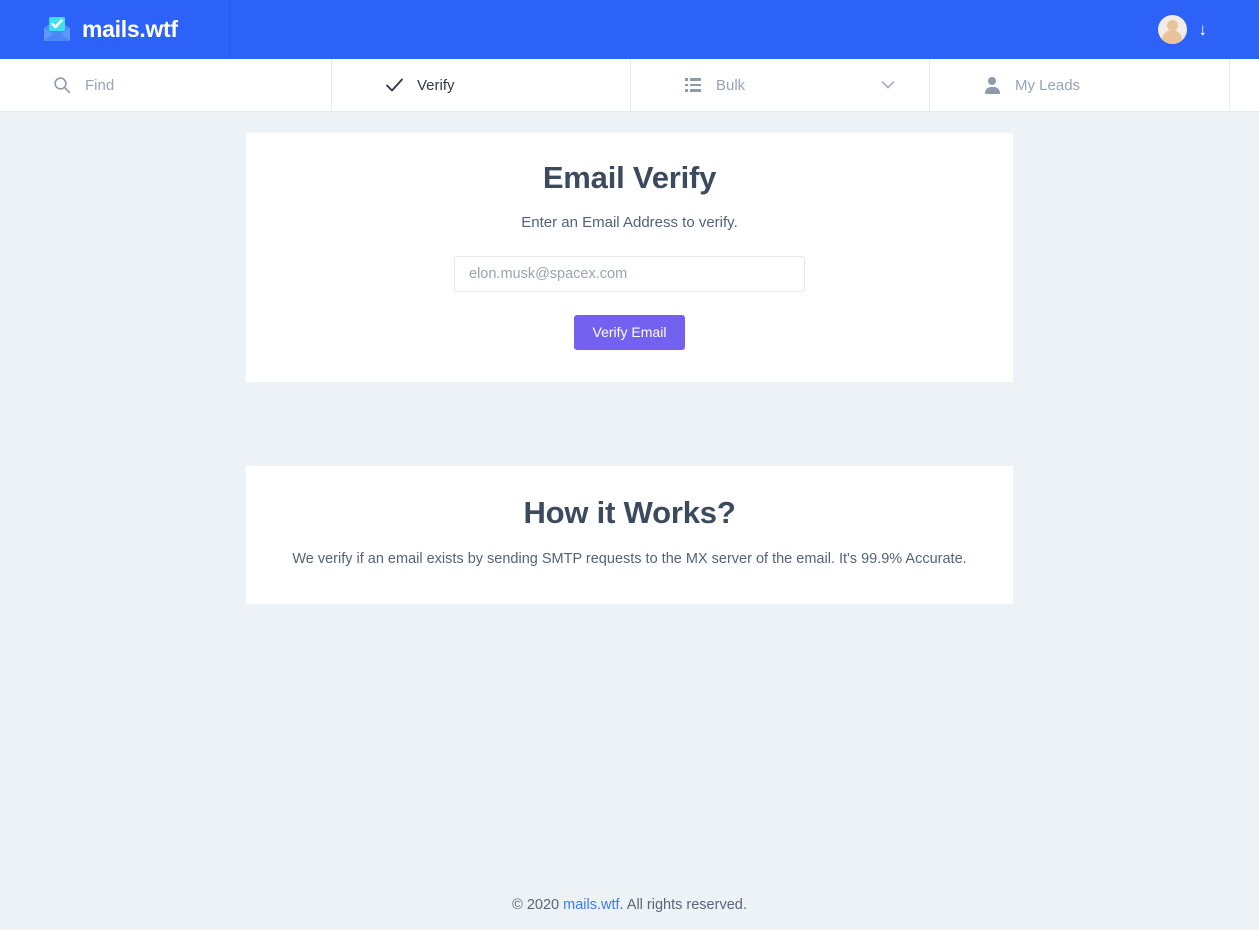  What do you see at coordinates (992, 81) in the screenshot?
I see `person-icon-head` at bounding box center [992, 81].